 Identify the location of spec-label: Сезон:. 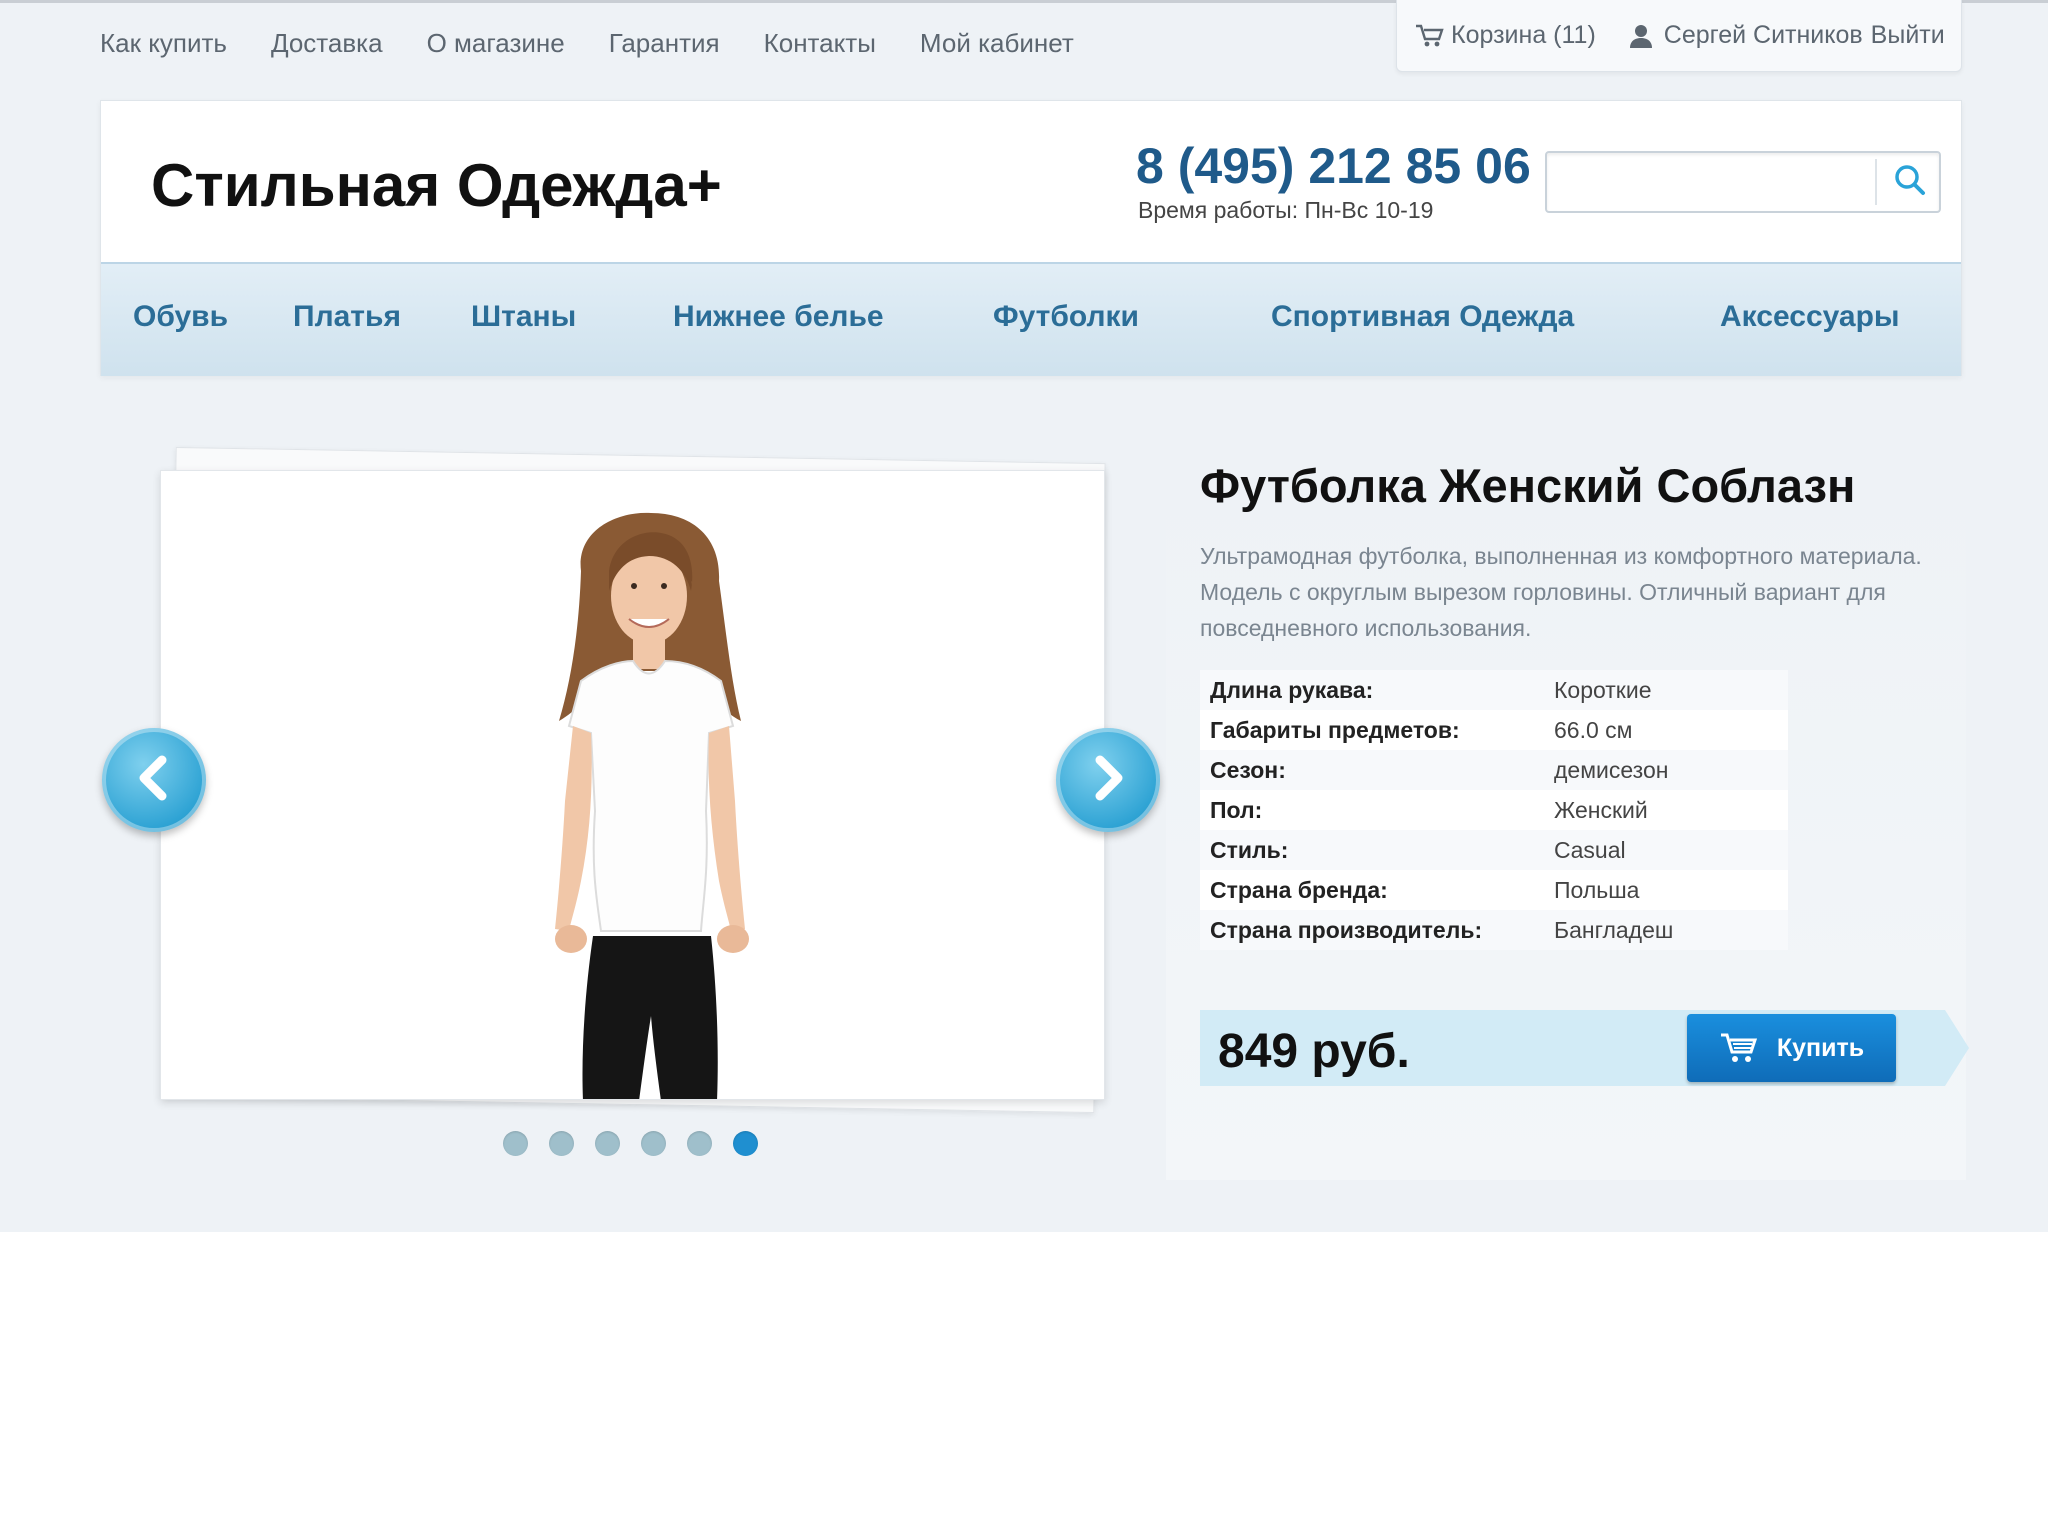
(1372, 770).